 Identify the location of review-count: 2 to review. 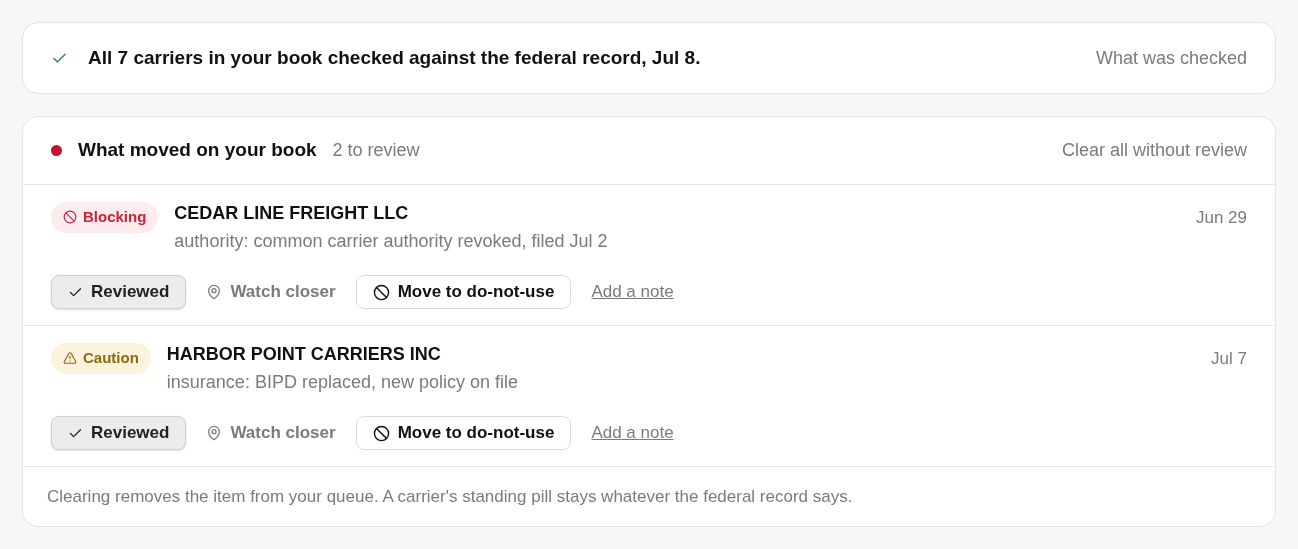
(376, 150).